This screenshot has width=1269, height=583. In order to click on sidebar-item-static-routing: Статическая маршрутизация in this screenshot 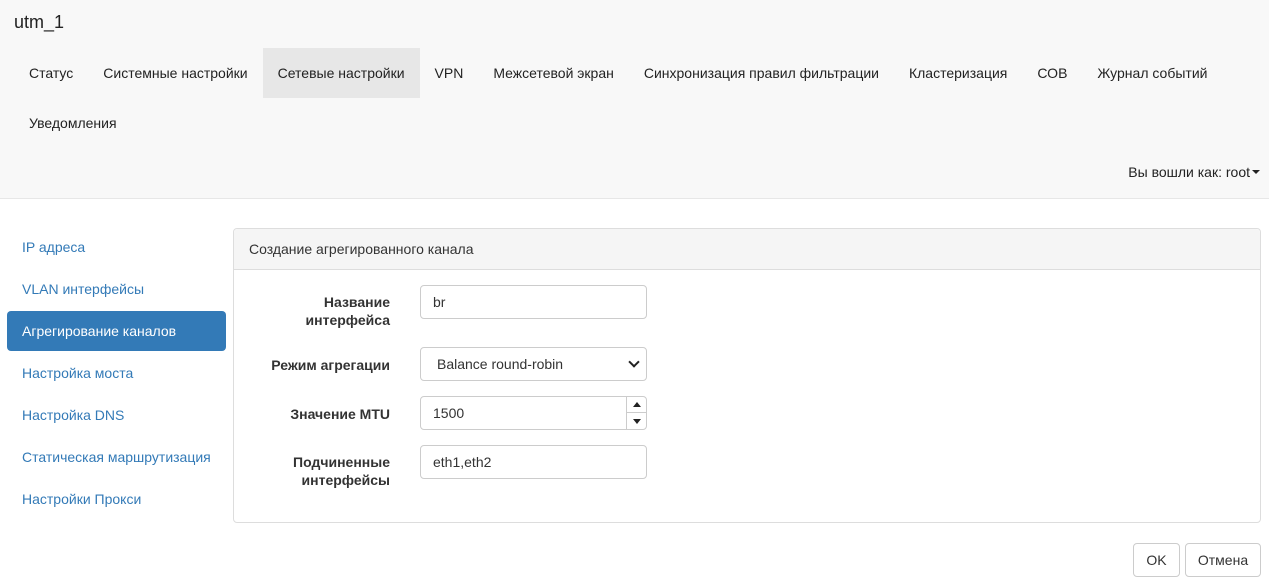, I will do `click(116, 457)`.